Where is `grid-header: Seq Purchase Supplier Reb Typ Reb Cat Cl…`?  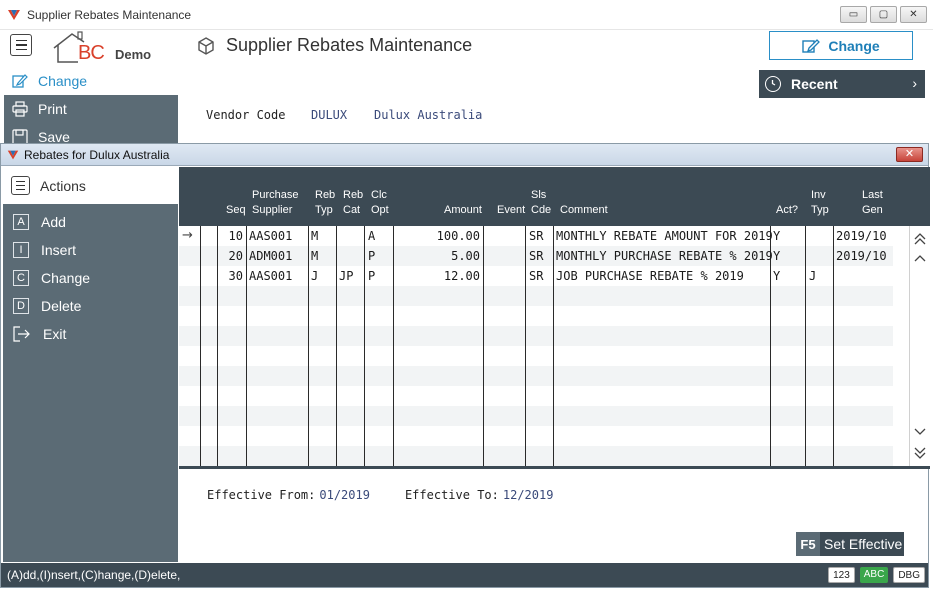
grid-header: Seq Purchase Supplier Reb Typ Reb Cat Cl… is located at coordinates (554, 196).